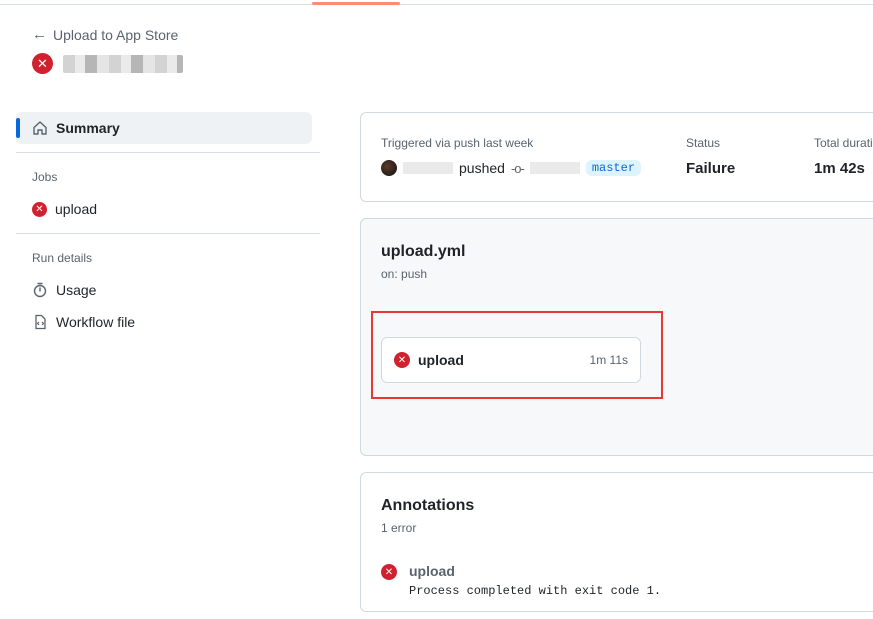 Image resolution: width=873 pixels, height=619 pixels. What do you see at coordinates (535, 591) in the screenshot?
I see `annotation-message: Process completed with exit code 1.` at bounding box center [535, 591].